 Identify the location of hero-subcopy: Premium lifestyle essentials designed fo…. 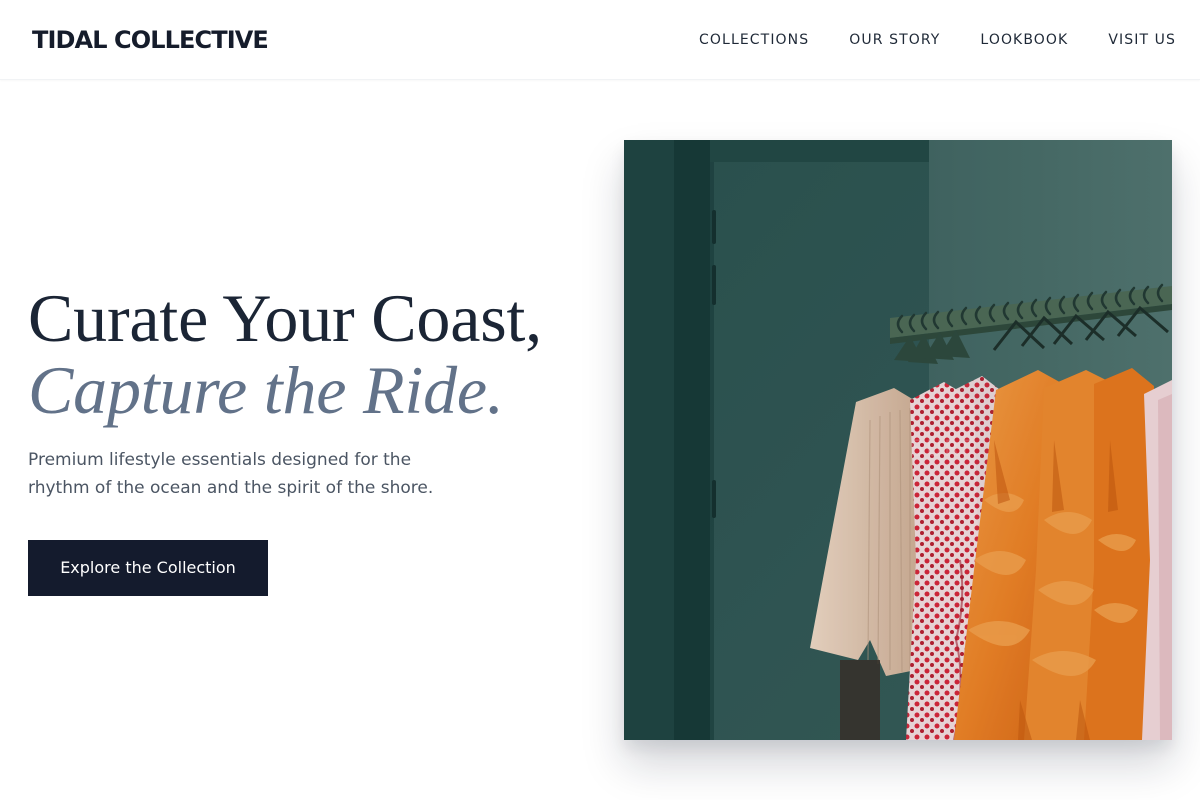
(231, 474).